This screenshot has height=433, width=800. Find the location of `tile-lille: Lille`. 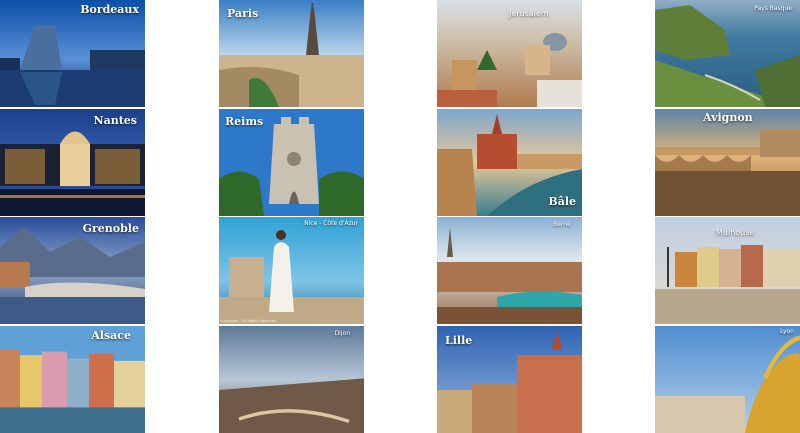

tile-lille: Lille is located at coordinates (509, 379).